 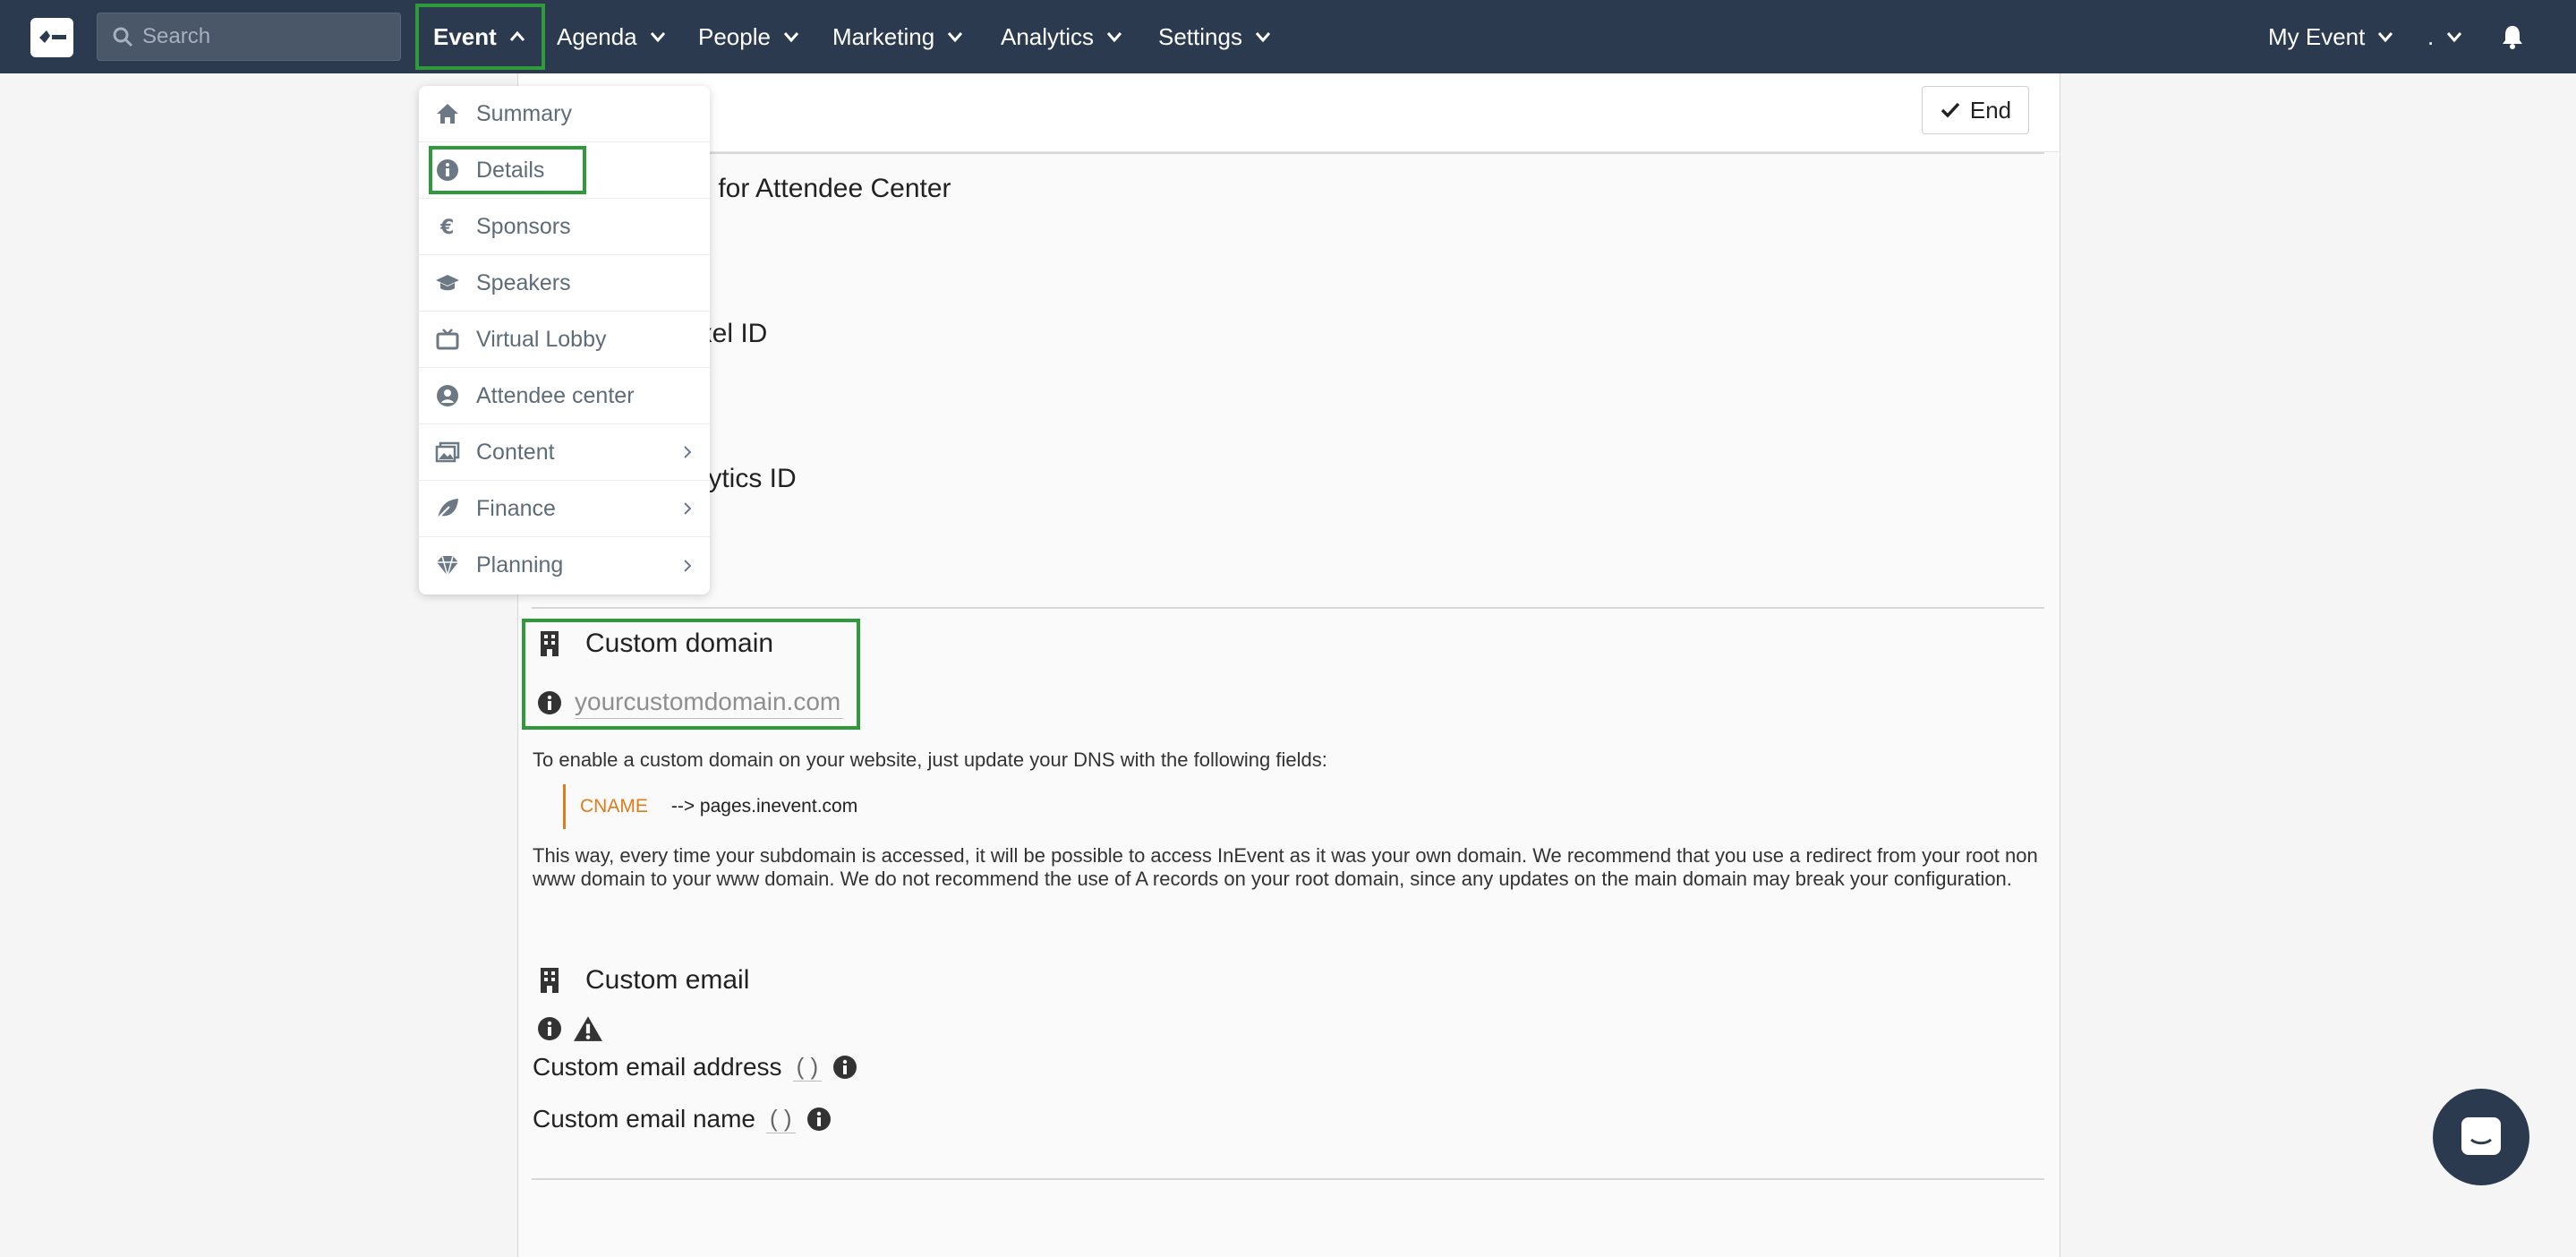 I want to click on menu-item-label: Speakers, so click(x=523, y=282).